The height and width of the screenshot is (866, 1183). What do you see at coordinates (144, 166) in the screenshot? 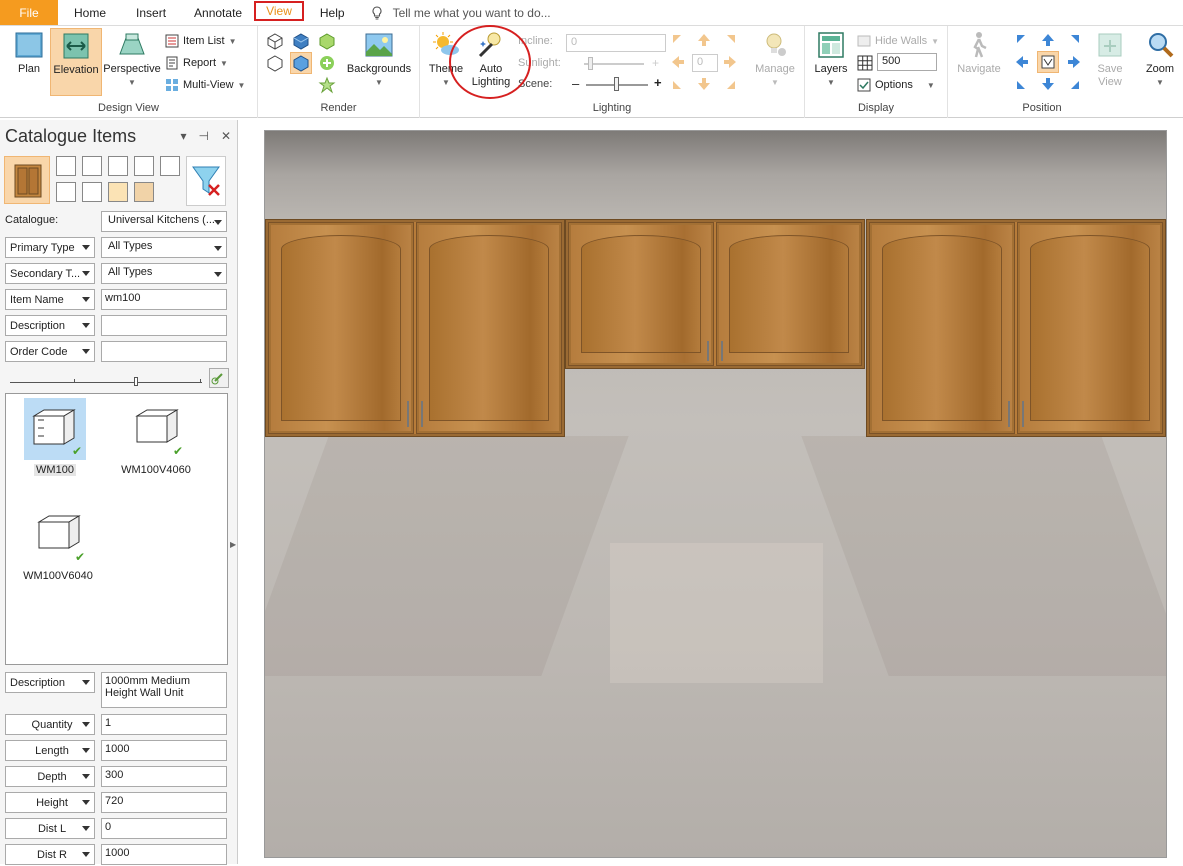
I see `category-grid-tab` at bounding box center [144, 166].